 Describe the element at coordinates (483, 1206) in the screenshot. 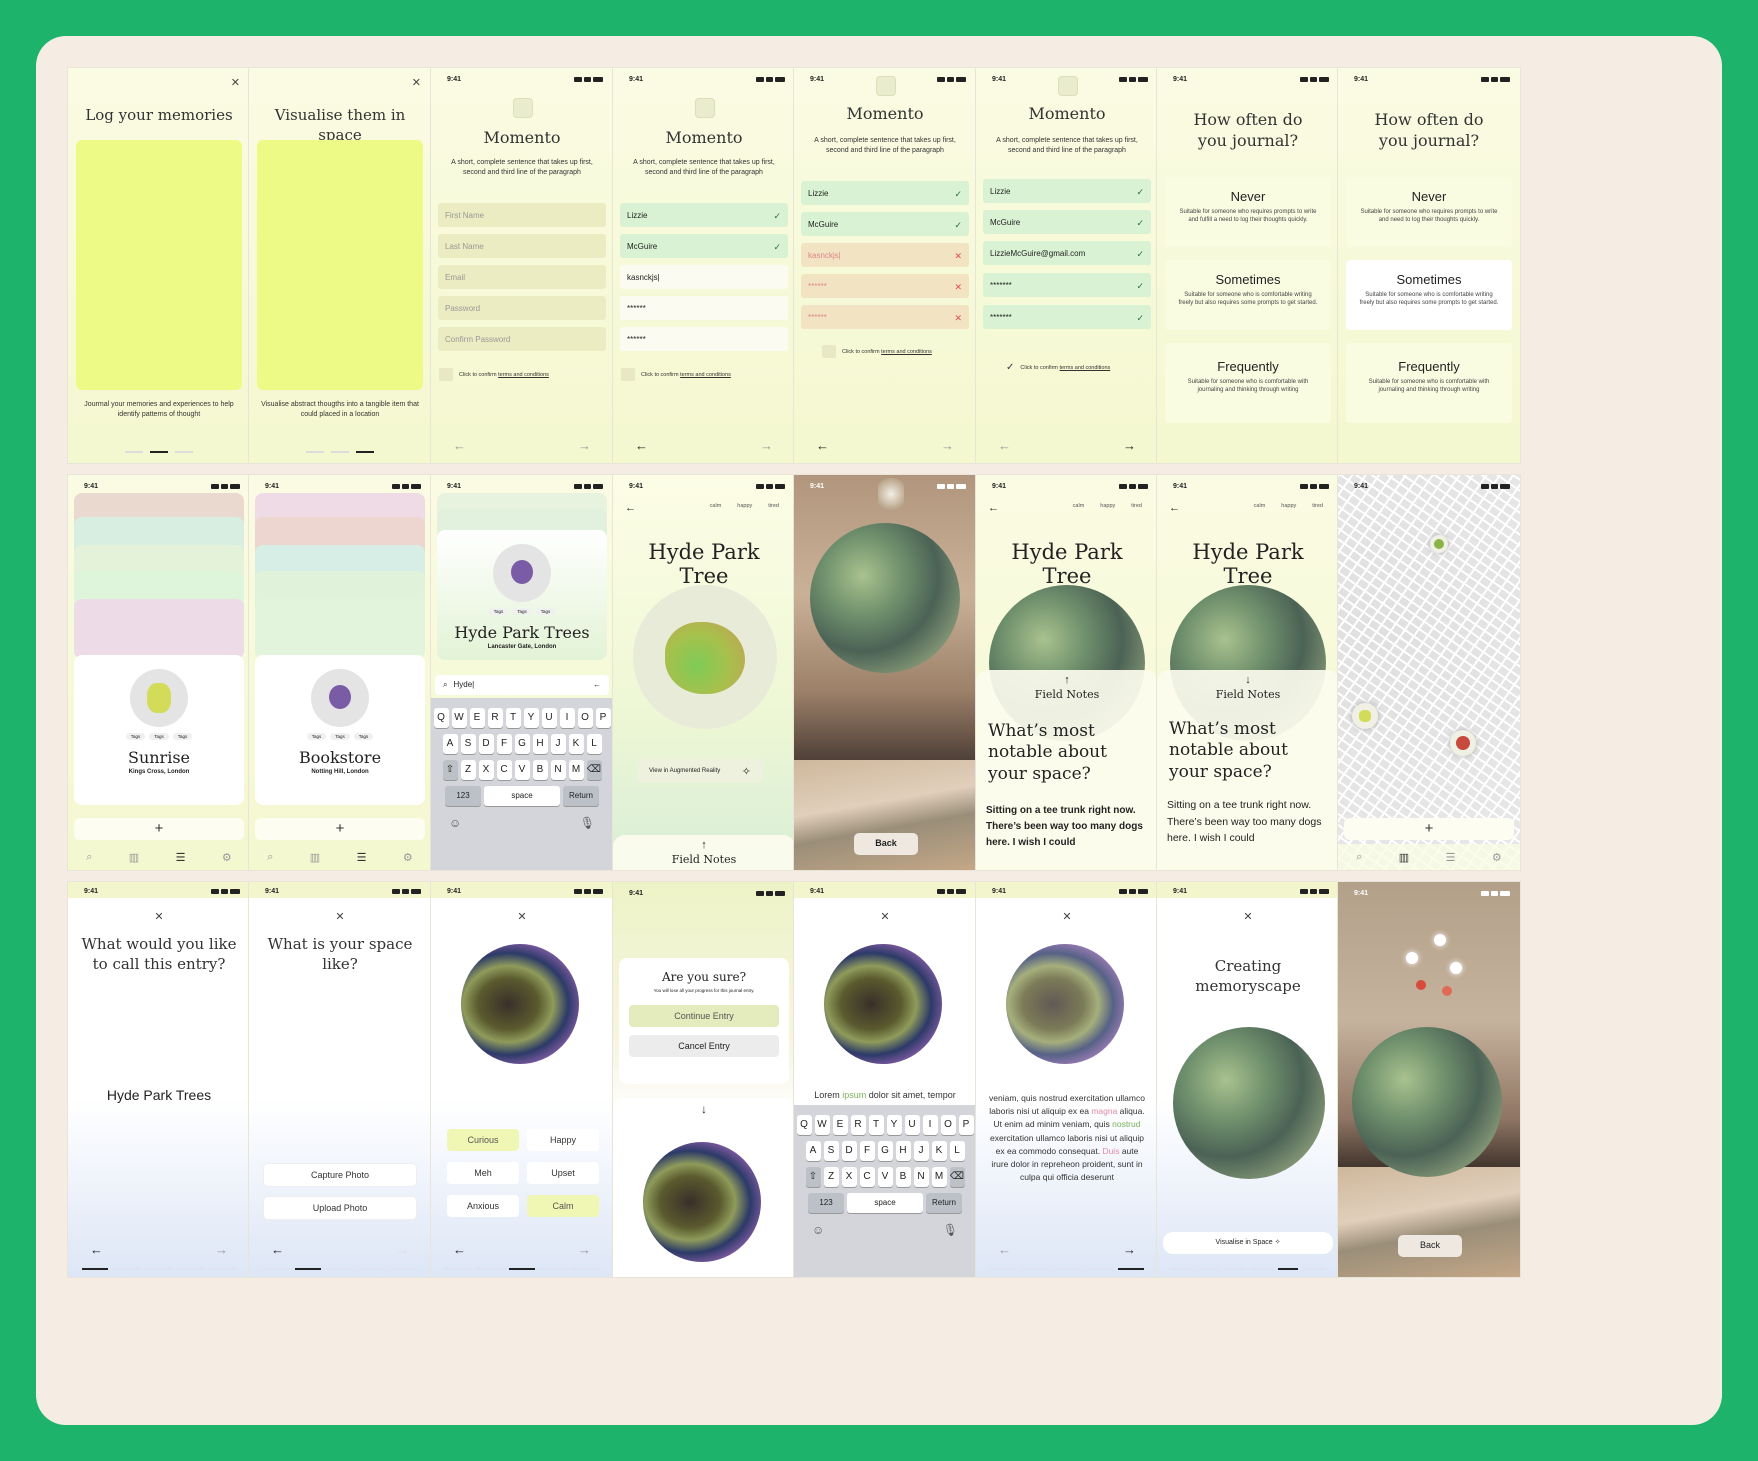

I see `mood-option-anxious: Anxious` at that location.